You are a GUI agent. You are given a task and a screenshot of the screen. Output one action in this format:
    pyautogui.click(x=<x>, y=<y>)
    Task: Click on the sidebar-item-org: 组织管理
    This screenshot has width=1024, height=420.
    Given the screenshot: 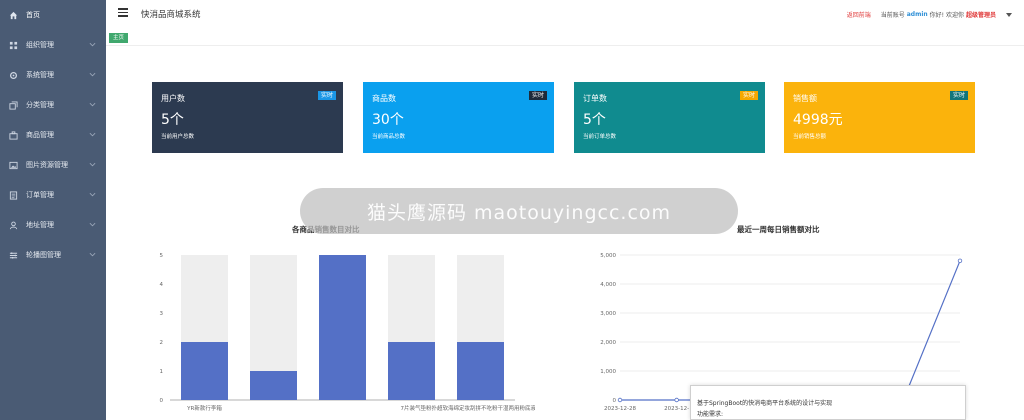 What is the action you would take?
    pyautogui.click(x=53, y=45)
    